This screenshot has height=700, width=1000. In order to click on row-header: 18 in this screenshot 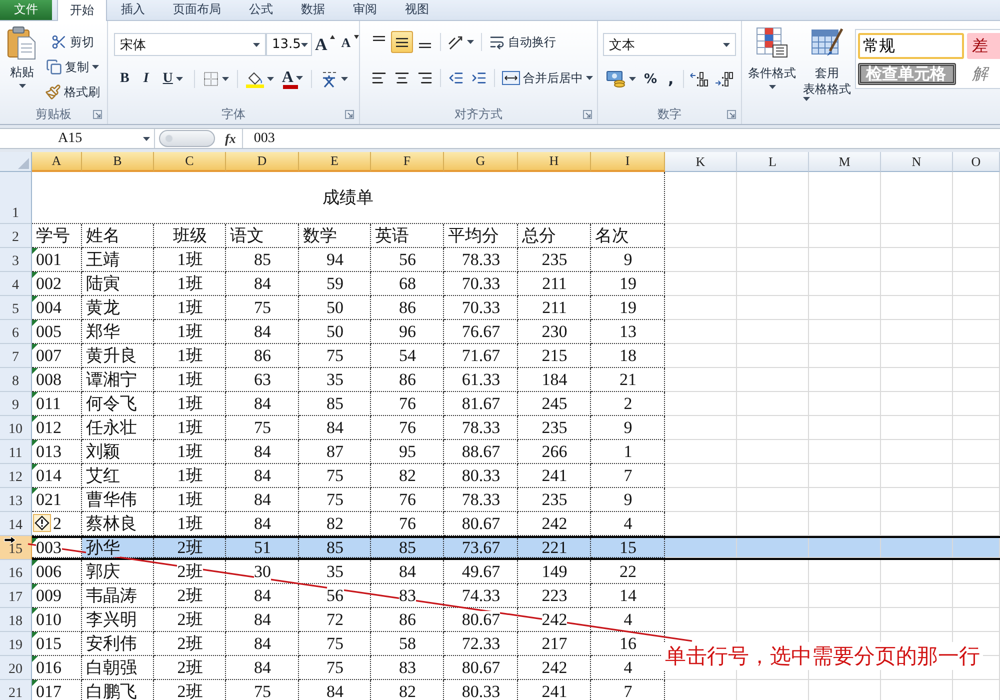, I will do `click(16, 620)`.